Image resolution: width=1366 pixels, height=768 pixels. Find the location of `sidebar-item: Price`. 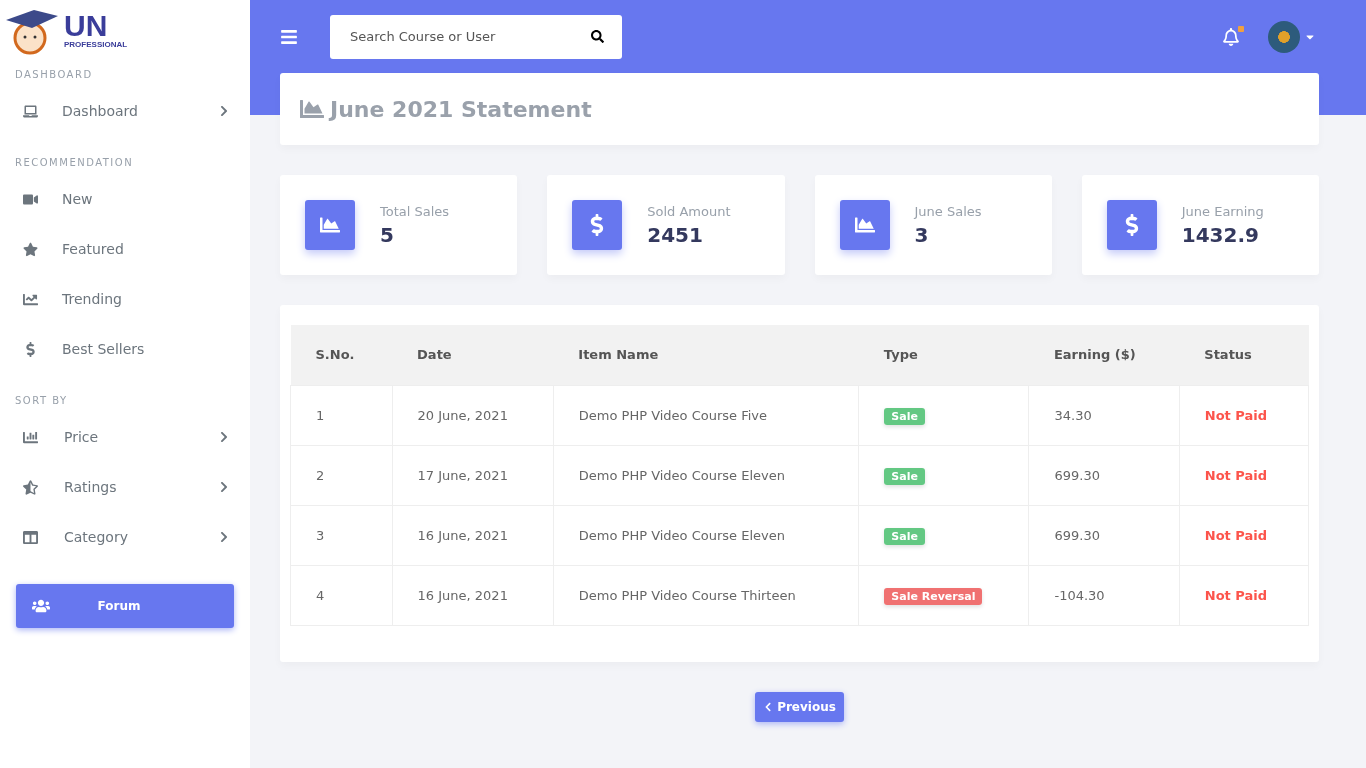

sidebar-item: Price is located at coordinates (125, 437).